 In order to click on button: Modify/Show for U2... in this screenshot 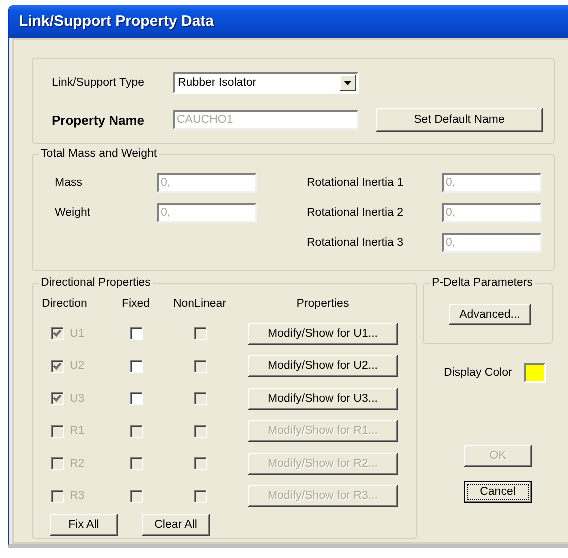, I will do `click(323, 366)`.